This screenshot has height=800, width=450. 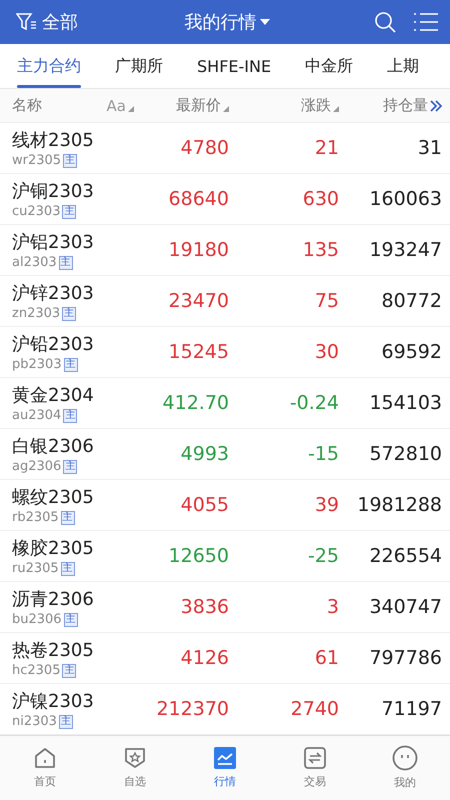 What do you see at coordinates (198, 199) in the screenshot?
I see `latest-price: 68640` at bounding box center [198, 199].